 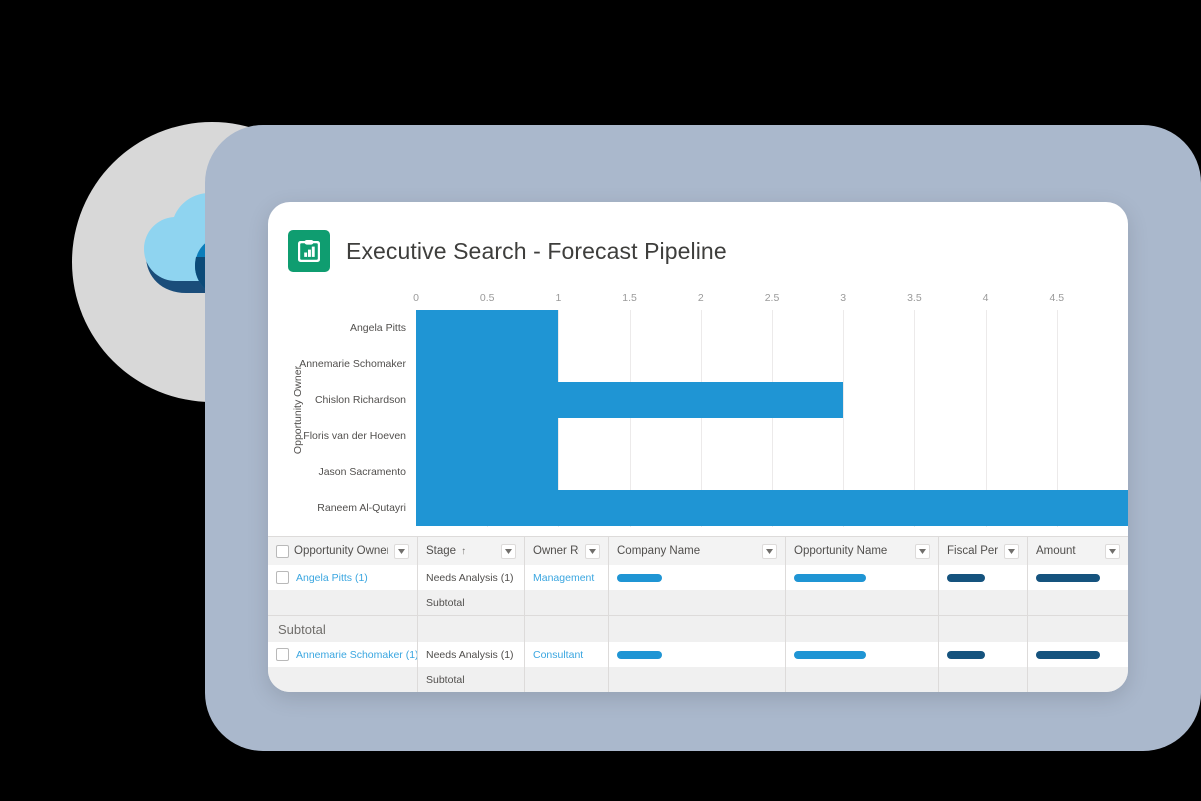 I want to click on table-column-header: Owner Role, so click(x=567, y=551).